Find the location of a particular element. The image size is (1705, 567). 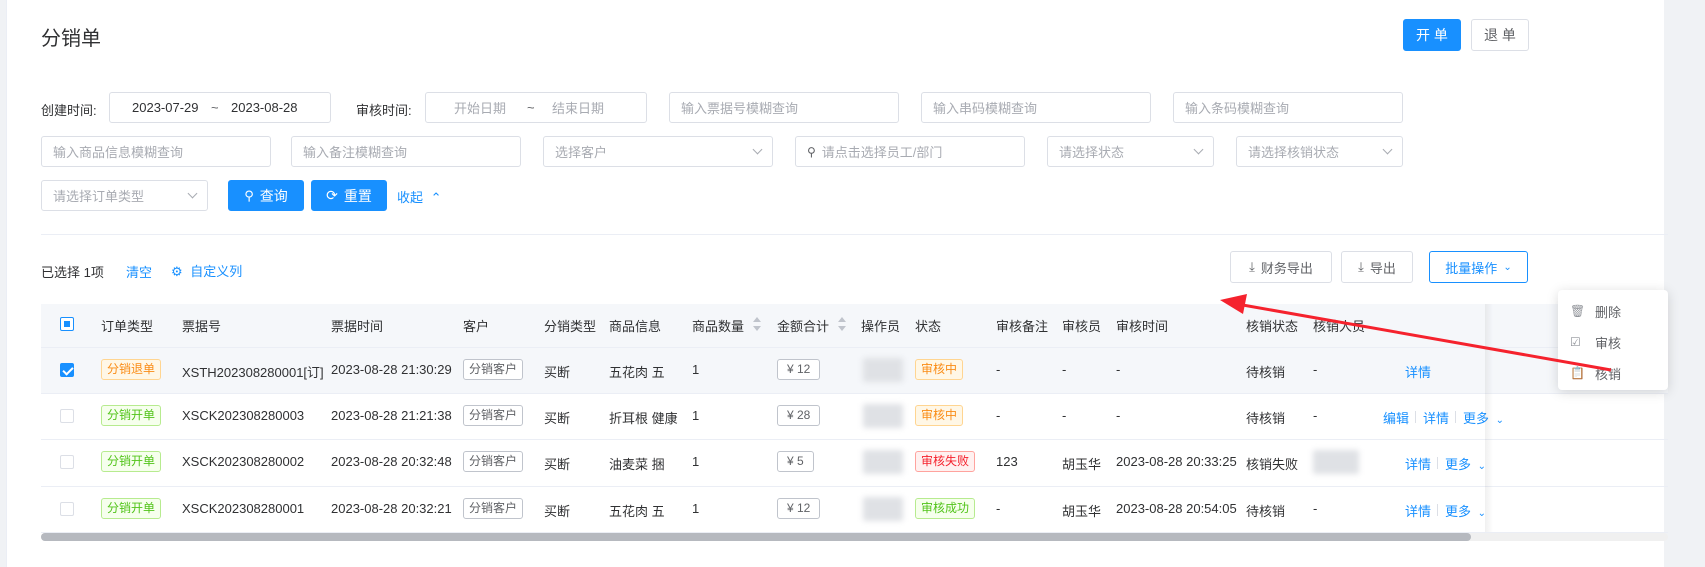

annotation-arrow is located at coordinates (1416, 333).